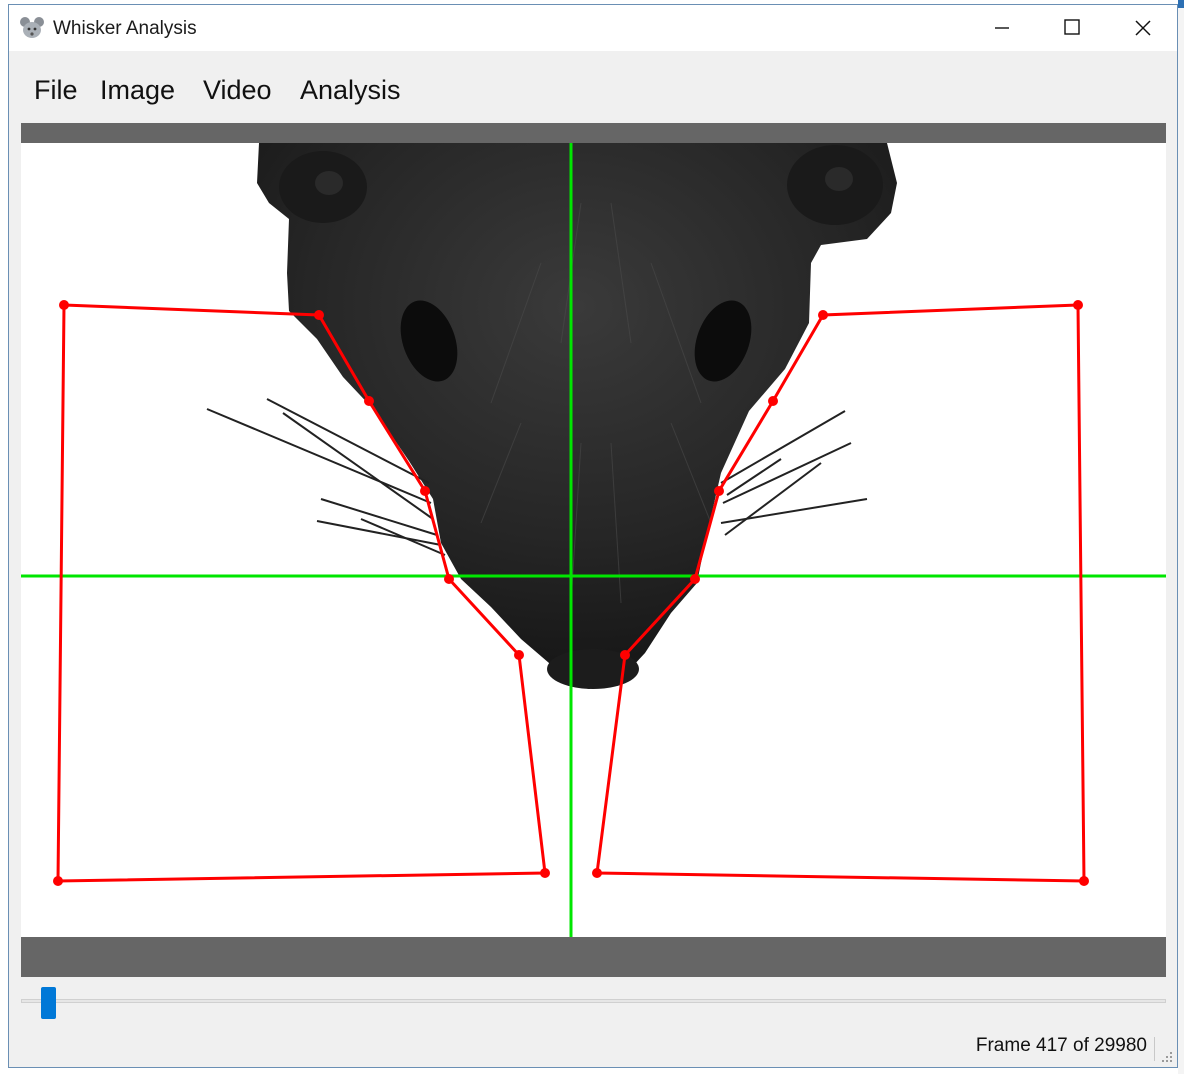  What do you see at coordinates (237, 90) in the screenshot?
I see `menu-video: Video` at bounding box center [237, 90].